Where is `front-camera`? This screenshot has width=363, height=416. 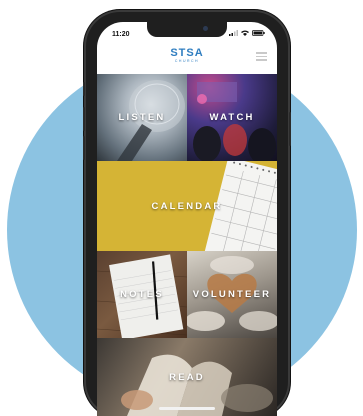 front-camera is located at coordinates (205, 28).